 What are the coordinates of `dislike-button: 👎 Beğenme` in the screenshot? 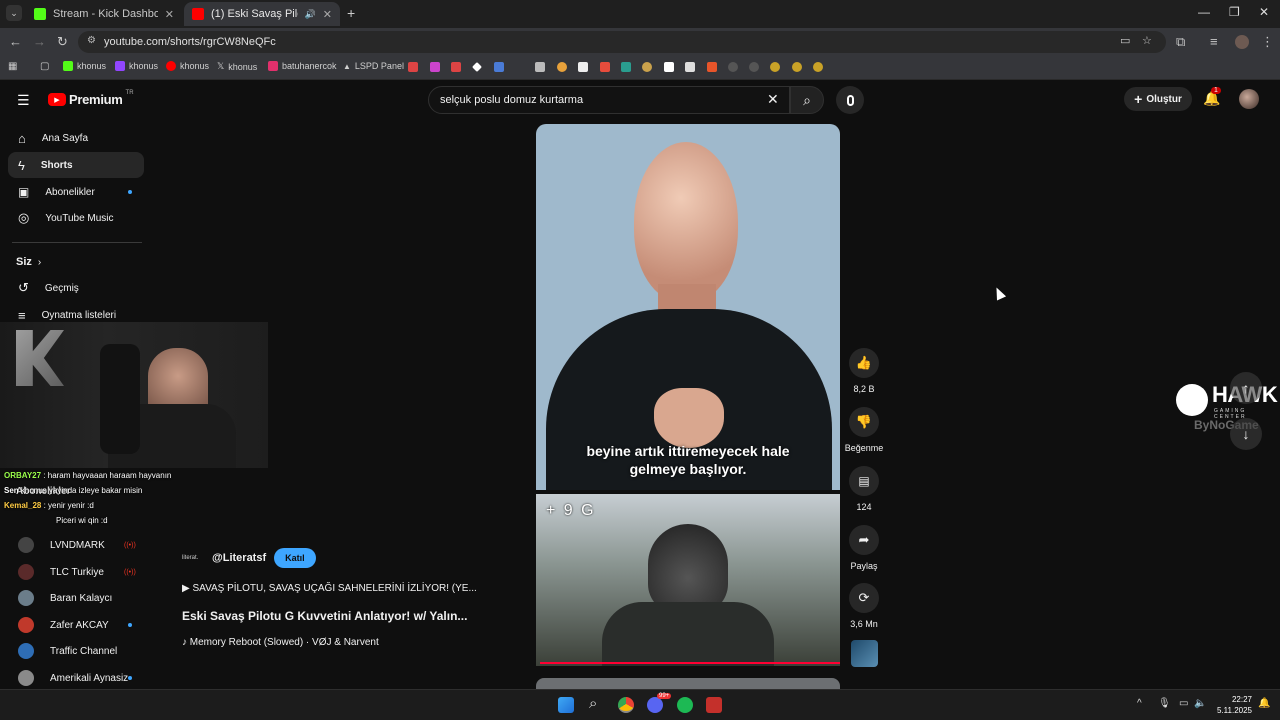 It's located at (864, 430).